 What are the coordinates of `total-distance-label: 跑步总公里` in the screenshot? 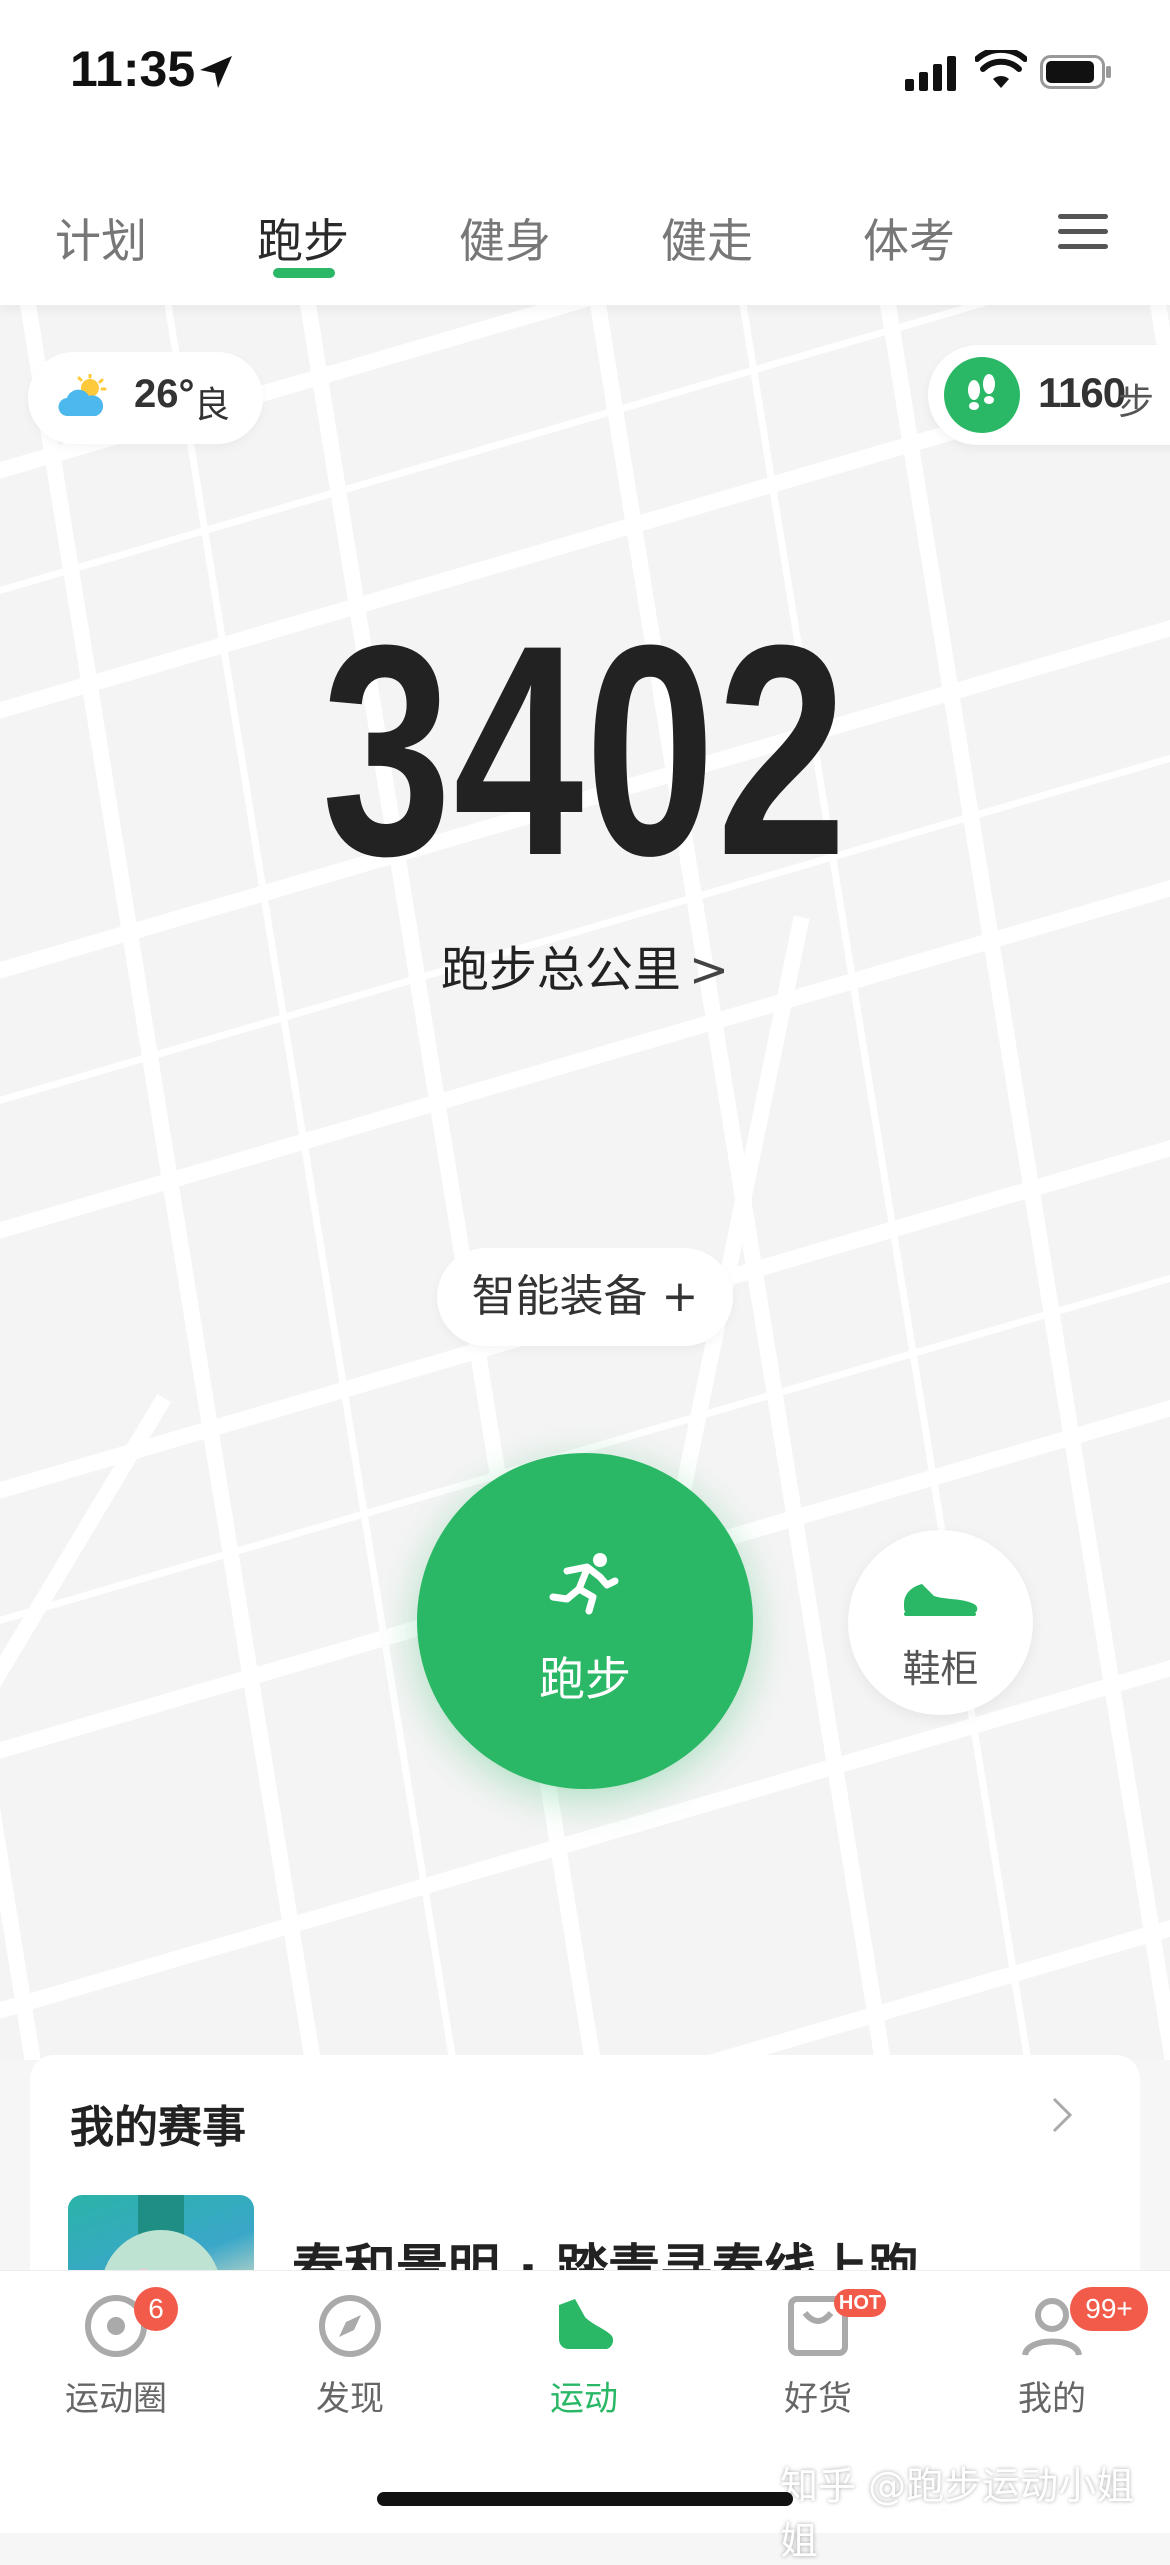 It's located at (560, 970).